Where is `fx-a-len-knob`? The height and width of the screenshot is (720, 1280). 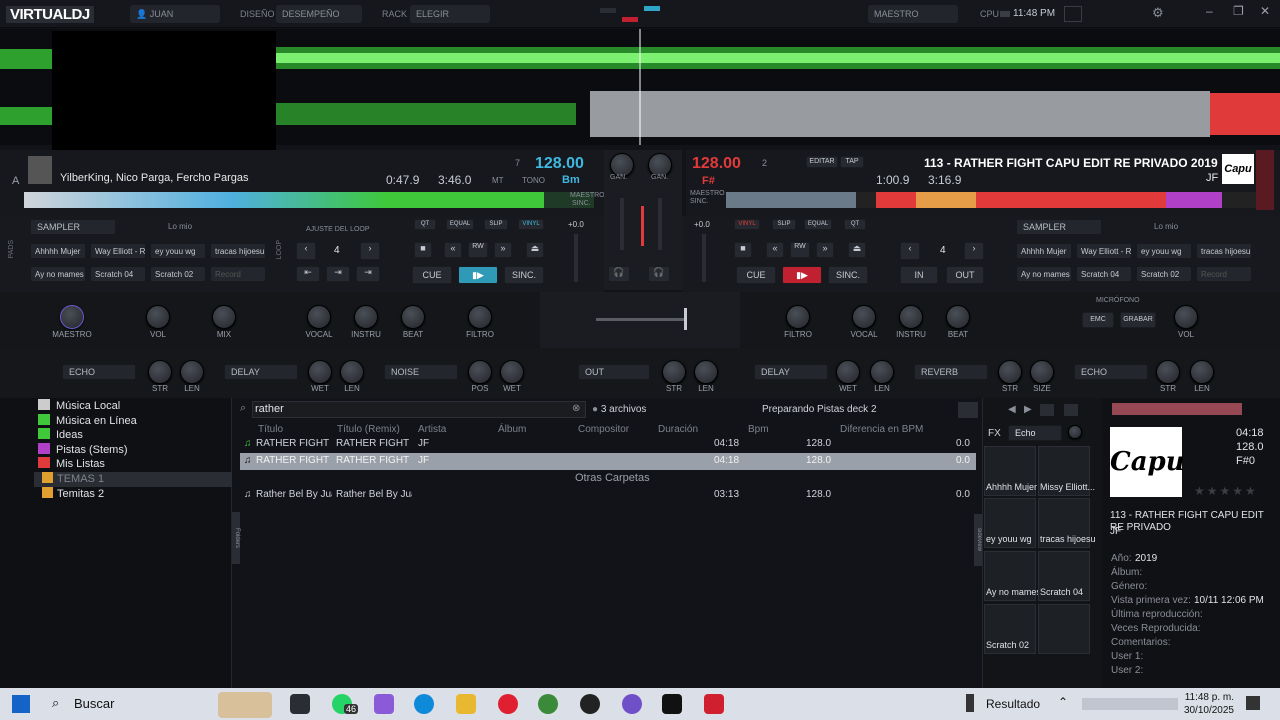 fx-a-len-knob is located at coordinates (192, 372).